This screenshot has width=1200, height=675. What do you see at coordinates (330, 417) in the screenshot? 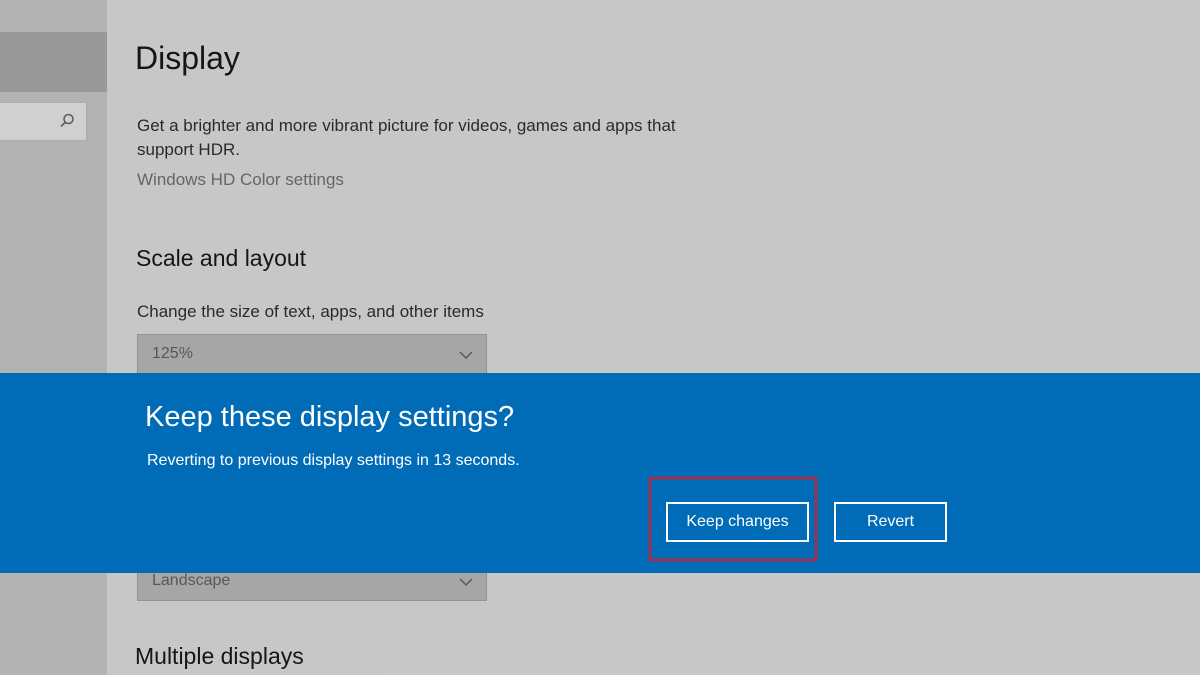
I see `dialog-title: Keep these display settings?` at bounding box center [330, 417].